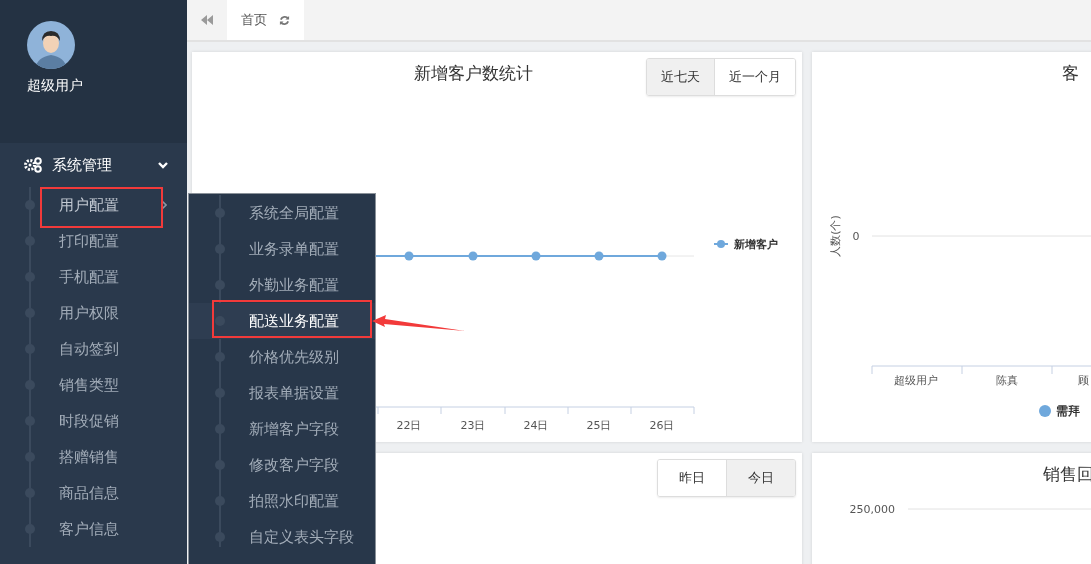  What do you see at coordinates (282, 213) in the screenshot?
I see `submenu-item: 系统全局配置` at bounding box center [282, 213].